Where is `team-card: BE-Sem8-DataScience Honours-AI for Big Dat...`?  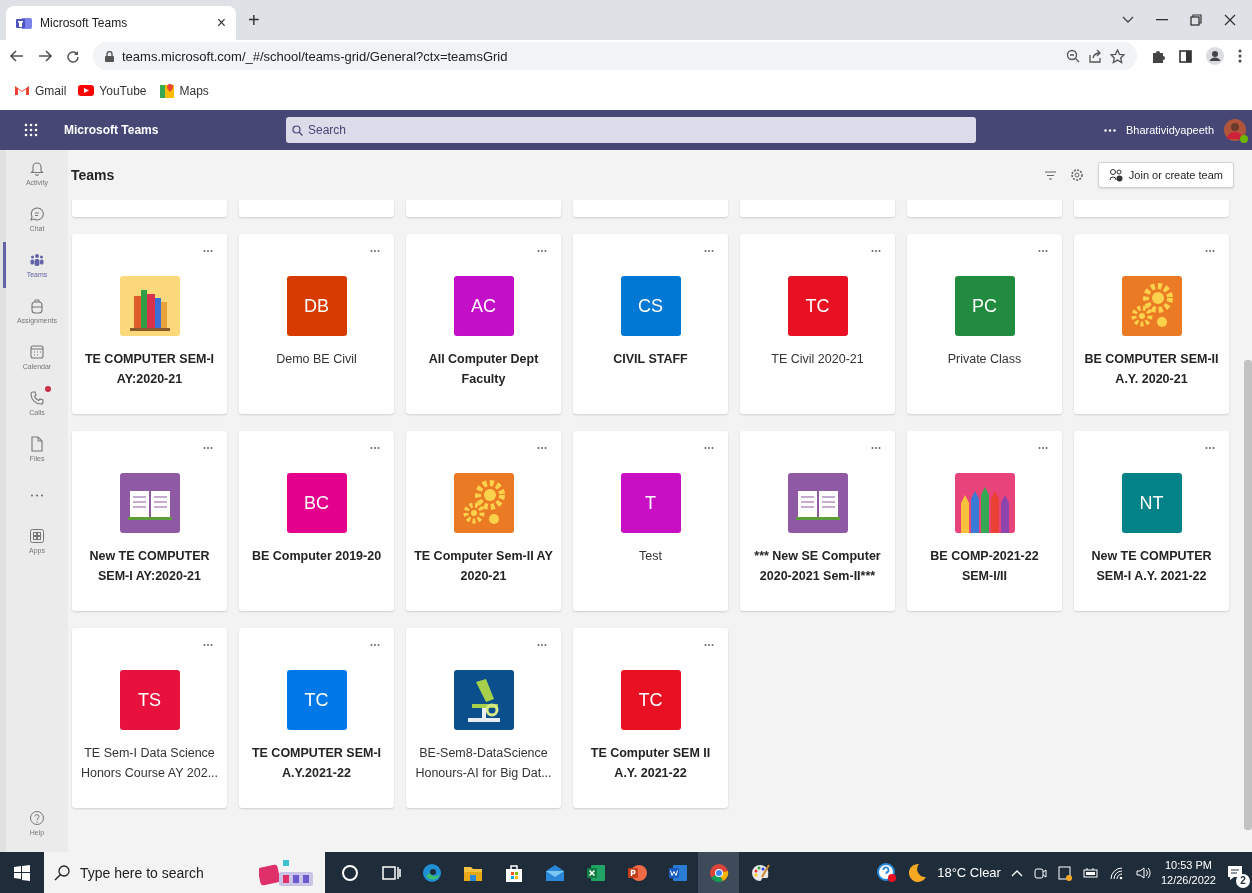
team-card: BE-Sem8-DataScience Honours-AI for Big Dat... is located at coordinates (483, 718).